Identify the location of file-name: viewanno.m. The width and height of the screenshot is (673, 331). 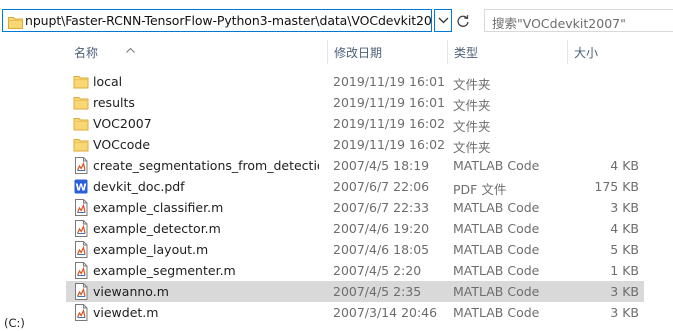
(131, 291).